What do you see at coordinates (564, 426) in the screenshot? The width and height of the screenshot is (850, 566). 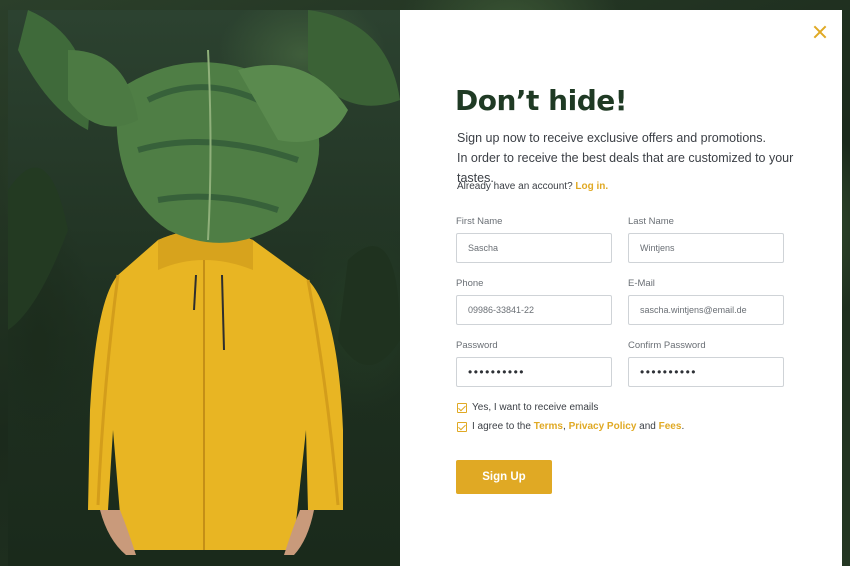 I see `terms-comma: ,` at bounding box center [564, 426].